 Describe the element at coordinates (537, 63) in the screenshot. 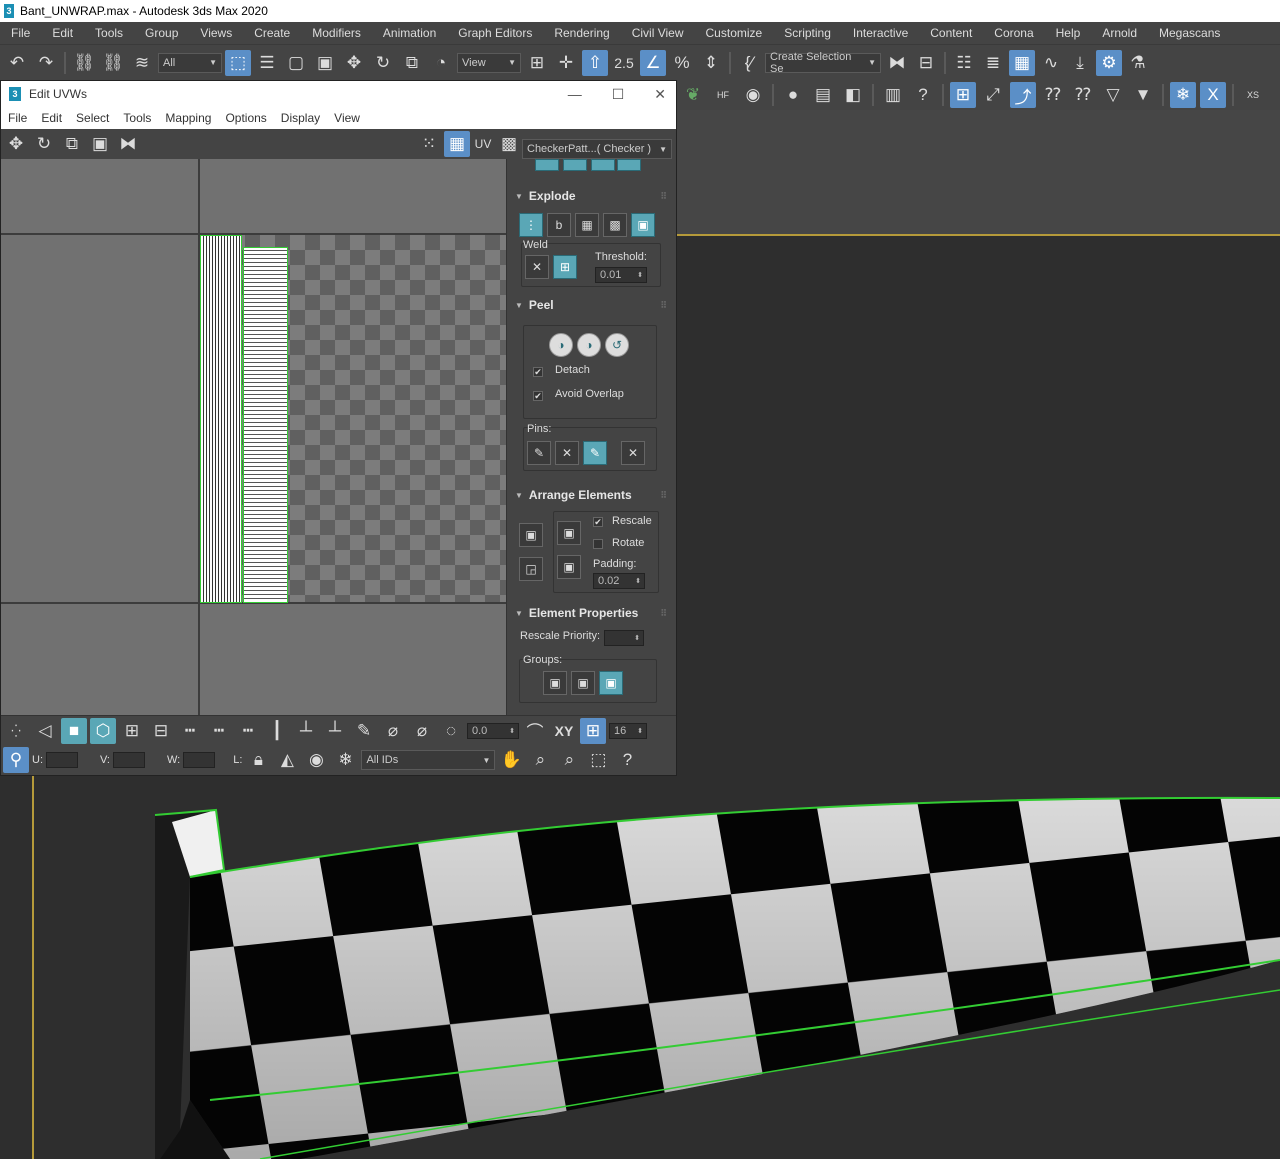

I see `pivot-icon: ⊞` at that location.